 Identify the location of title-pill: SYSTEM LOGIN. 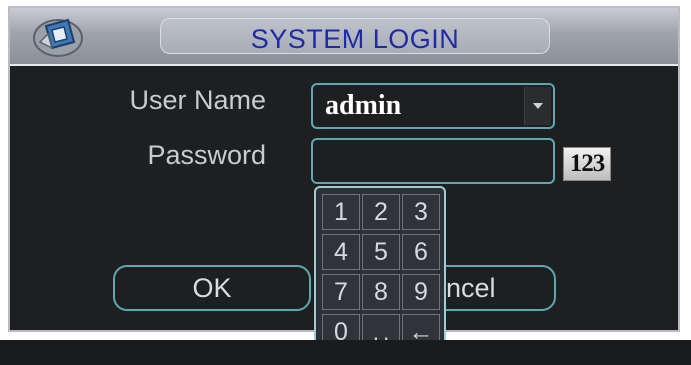
(355, 36).